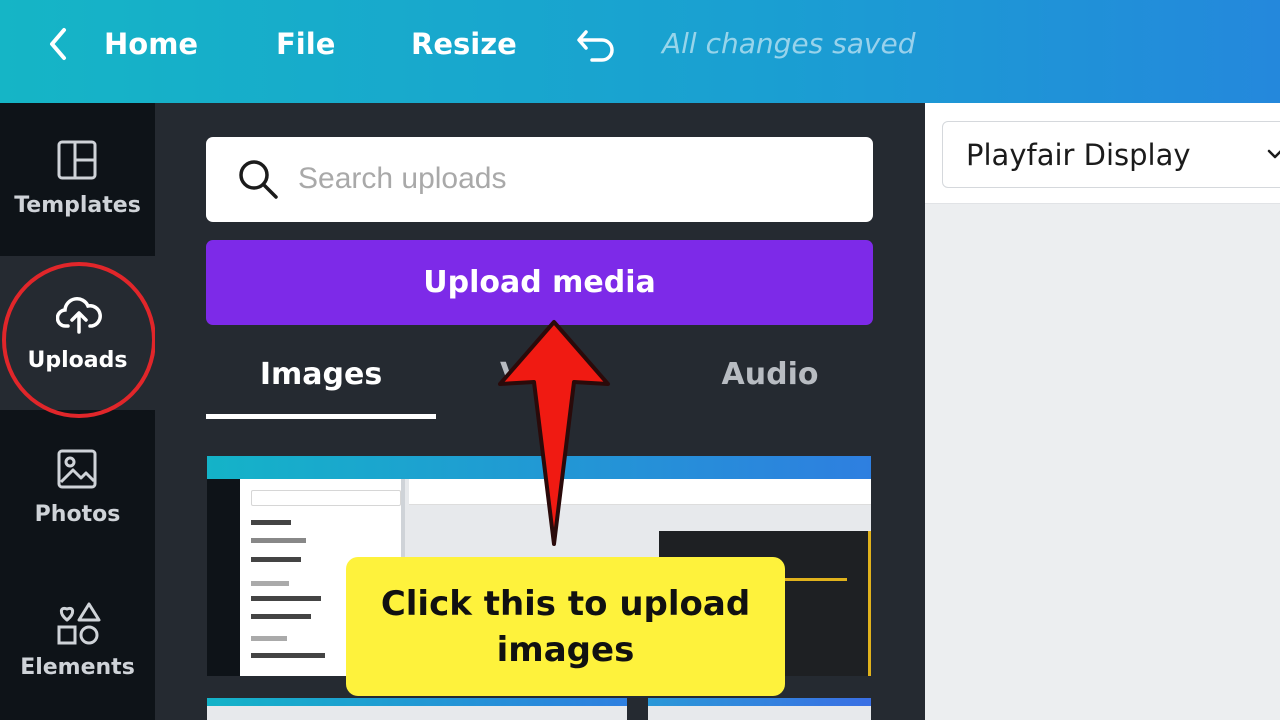  What do you see at coordinates (597, 44) in the screenshot?
I see `undo-icon` at bounding box center [597, 44].